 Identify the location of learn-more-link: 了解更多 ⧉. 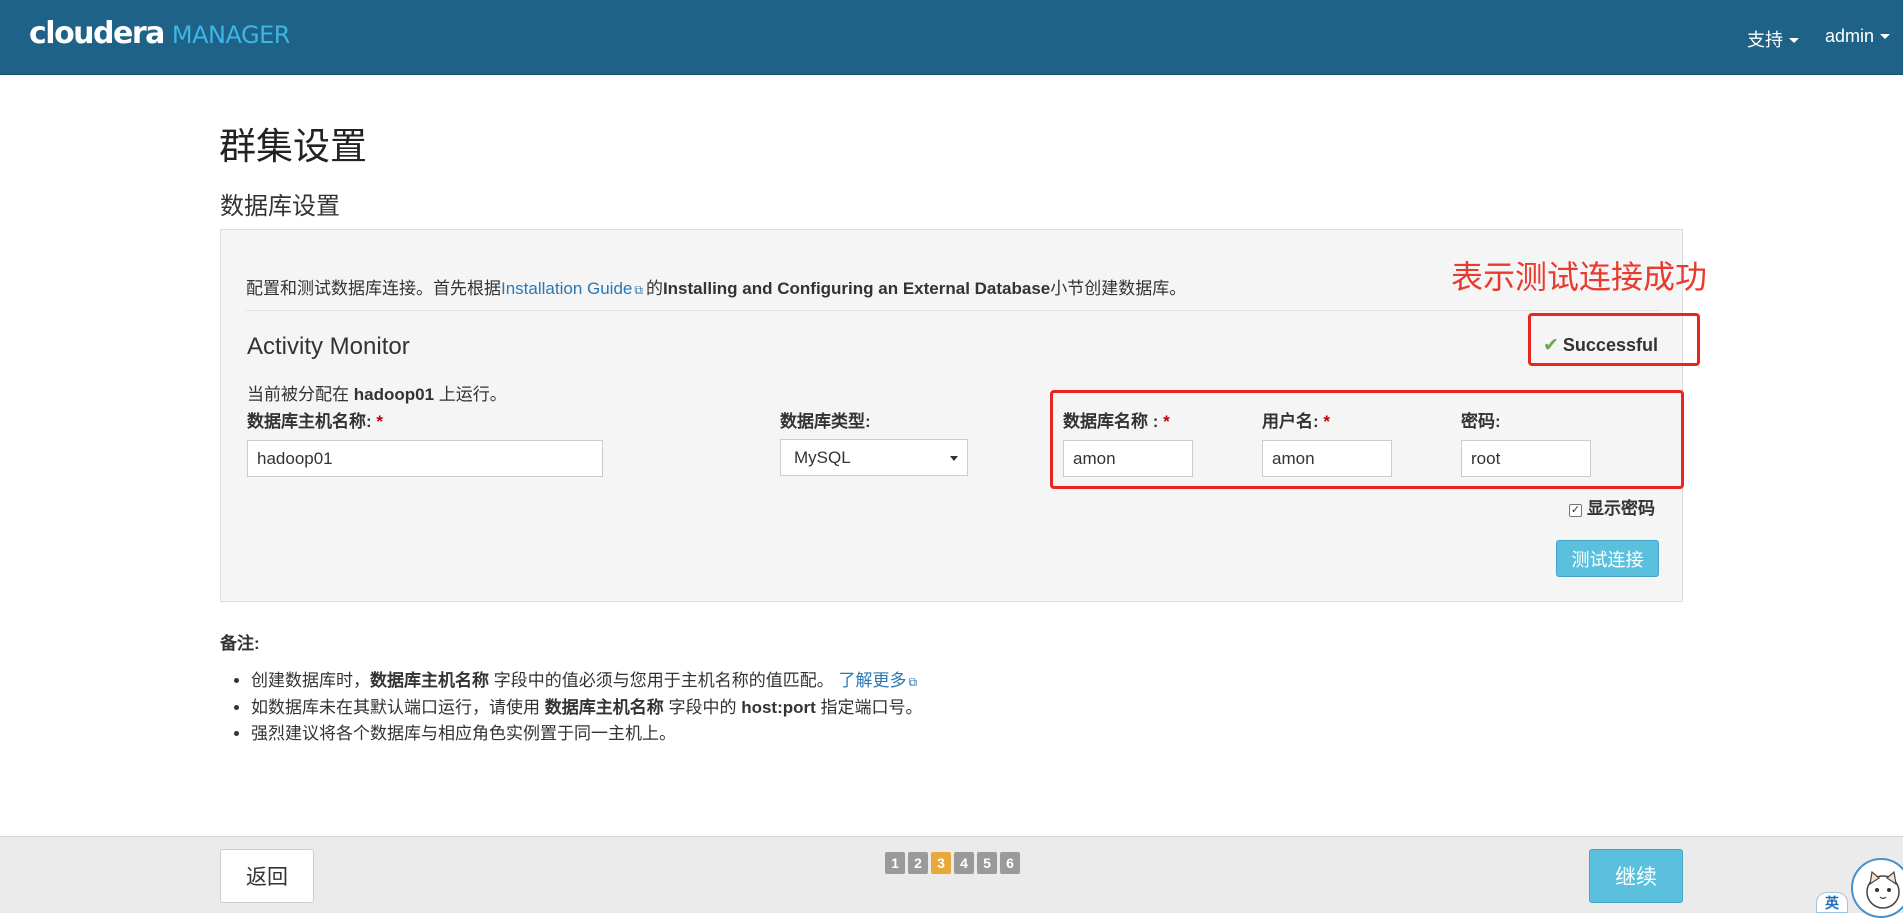
(879, 680).